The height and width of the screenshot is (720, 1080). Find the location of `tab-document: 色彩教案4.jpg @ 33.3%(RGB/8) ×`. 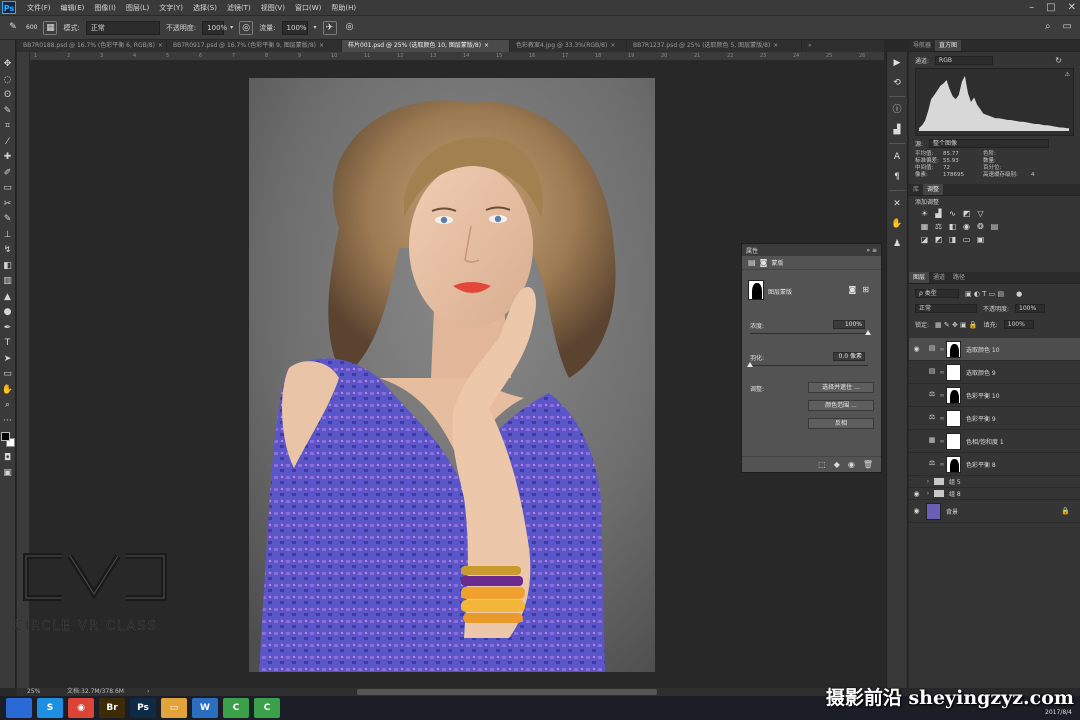

tab-document: 色彩教案4.jpg @ 33.3%(RGB/8) × is located at coordinates (568, 46).